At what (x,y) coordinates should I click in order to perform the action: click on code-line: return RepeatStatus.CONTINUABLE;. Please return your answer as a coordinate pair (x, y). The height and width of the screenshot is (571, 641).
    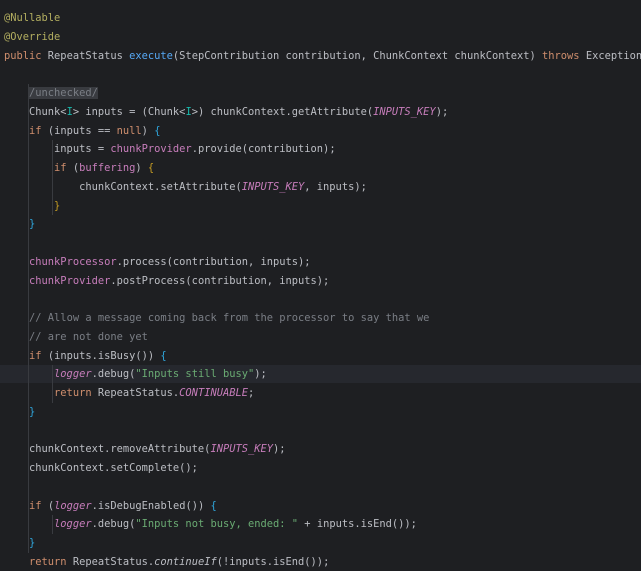
    Looking at the image, I should click on (320, 393).